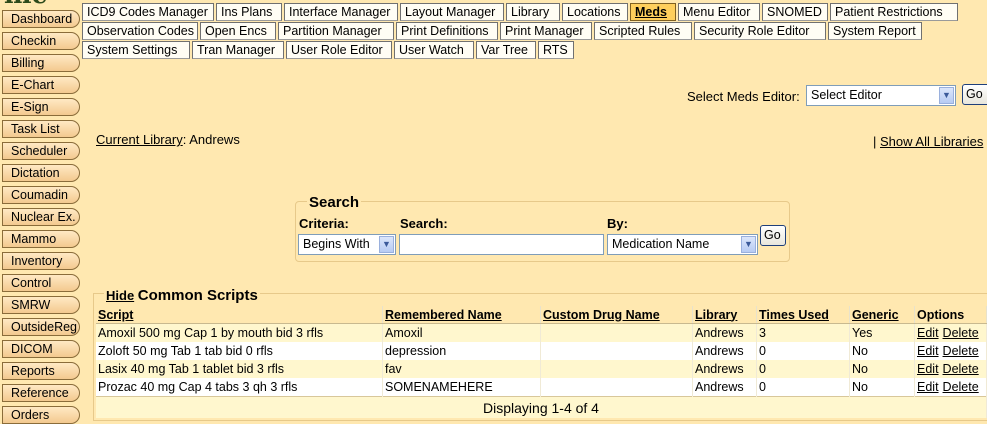 Image resolution: width=987 pixels, height=424 pixels. I want to click on sidebar-item-coumadin: Coumadin, so click(41, 195).